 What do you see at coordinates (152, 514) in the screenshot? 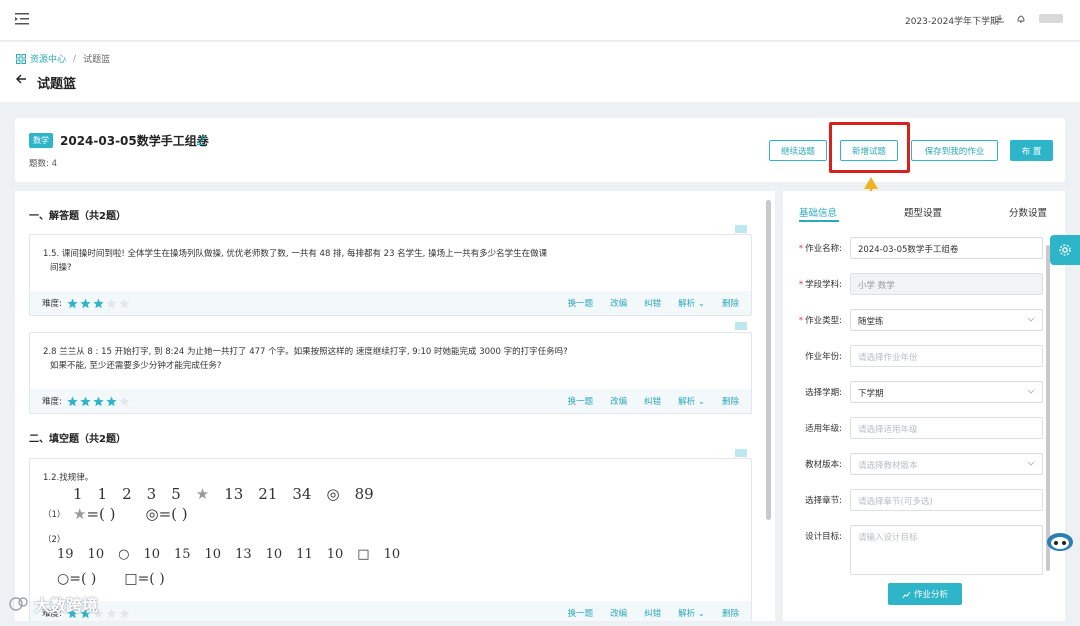
I see `double-circle-icon: ◎` at bounding box center [152, 514].